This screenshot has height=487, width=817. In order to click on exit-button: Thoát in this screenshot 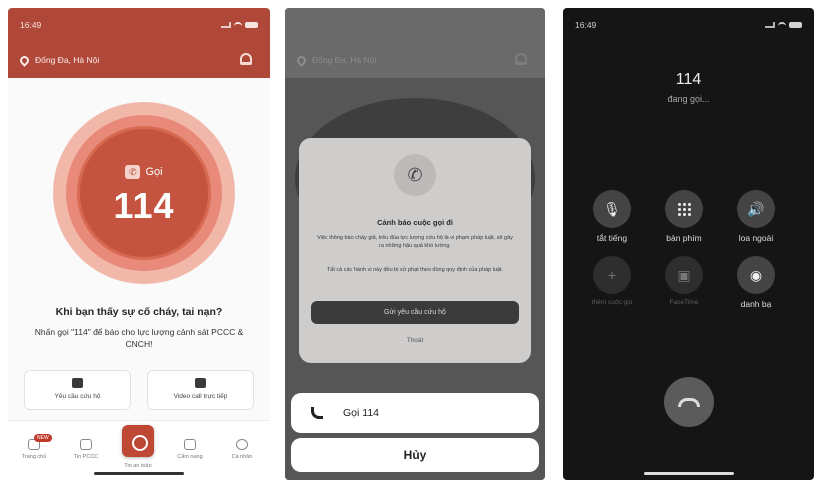, I will do `click(415, 340)`.